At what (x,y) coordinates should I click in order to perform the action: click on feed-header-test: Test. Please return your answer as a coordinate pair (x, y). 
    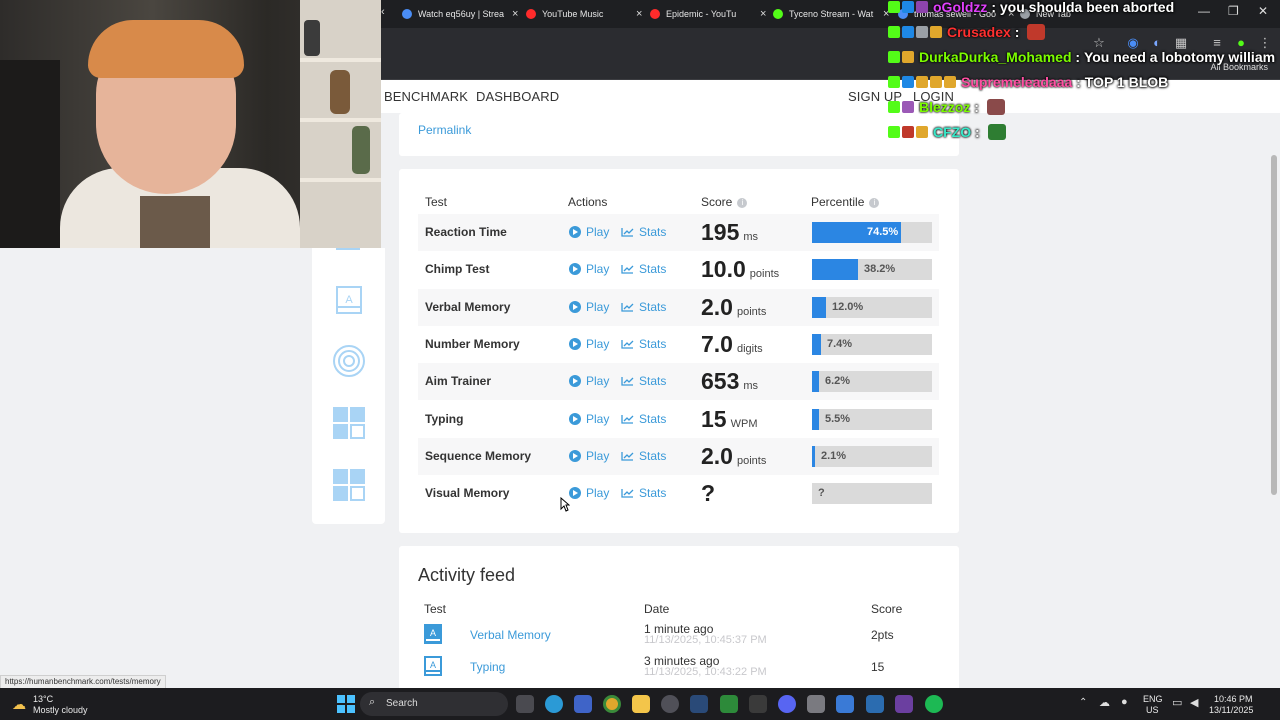
    Looking at the image, I should click on (435, 609).